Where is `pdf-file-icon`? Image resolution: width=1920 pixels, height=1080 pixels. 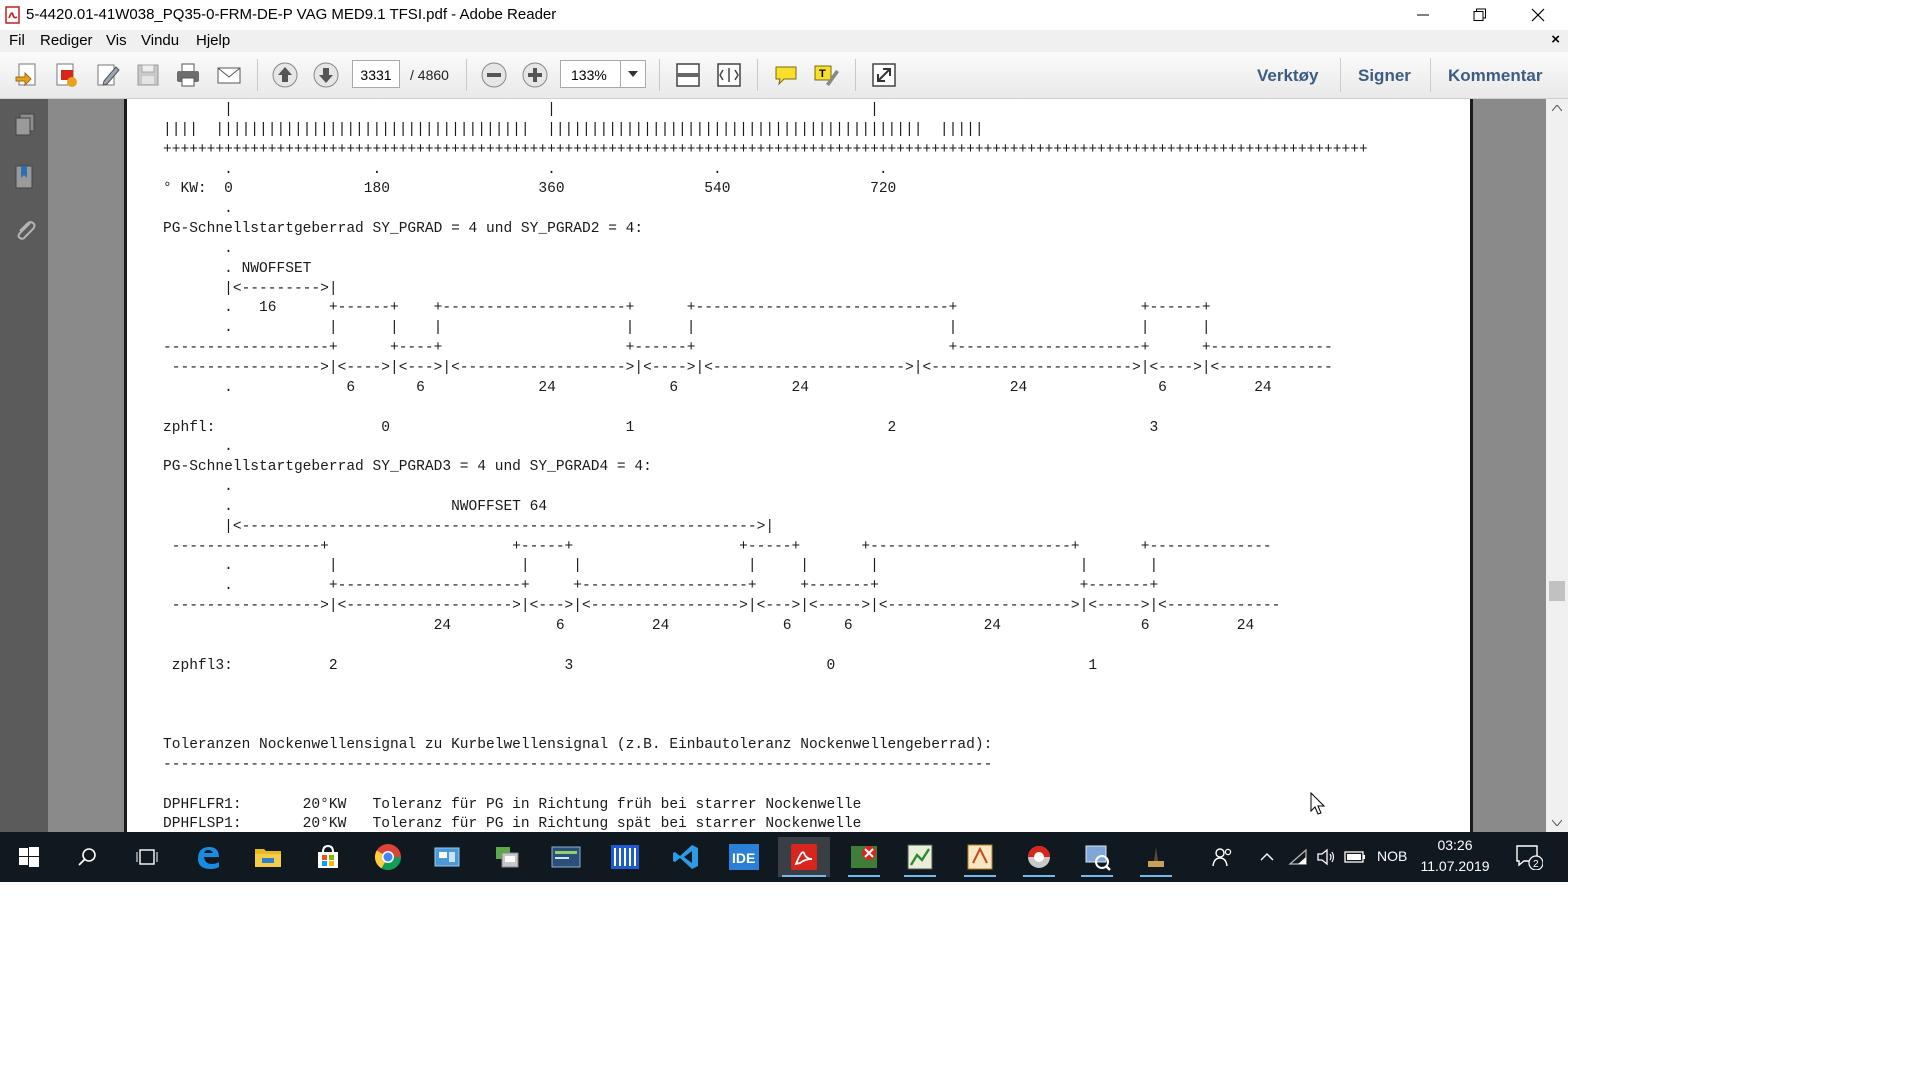
pdf-file-icon is located at coordinates (13, 15).